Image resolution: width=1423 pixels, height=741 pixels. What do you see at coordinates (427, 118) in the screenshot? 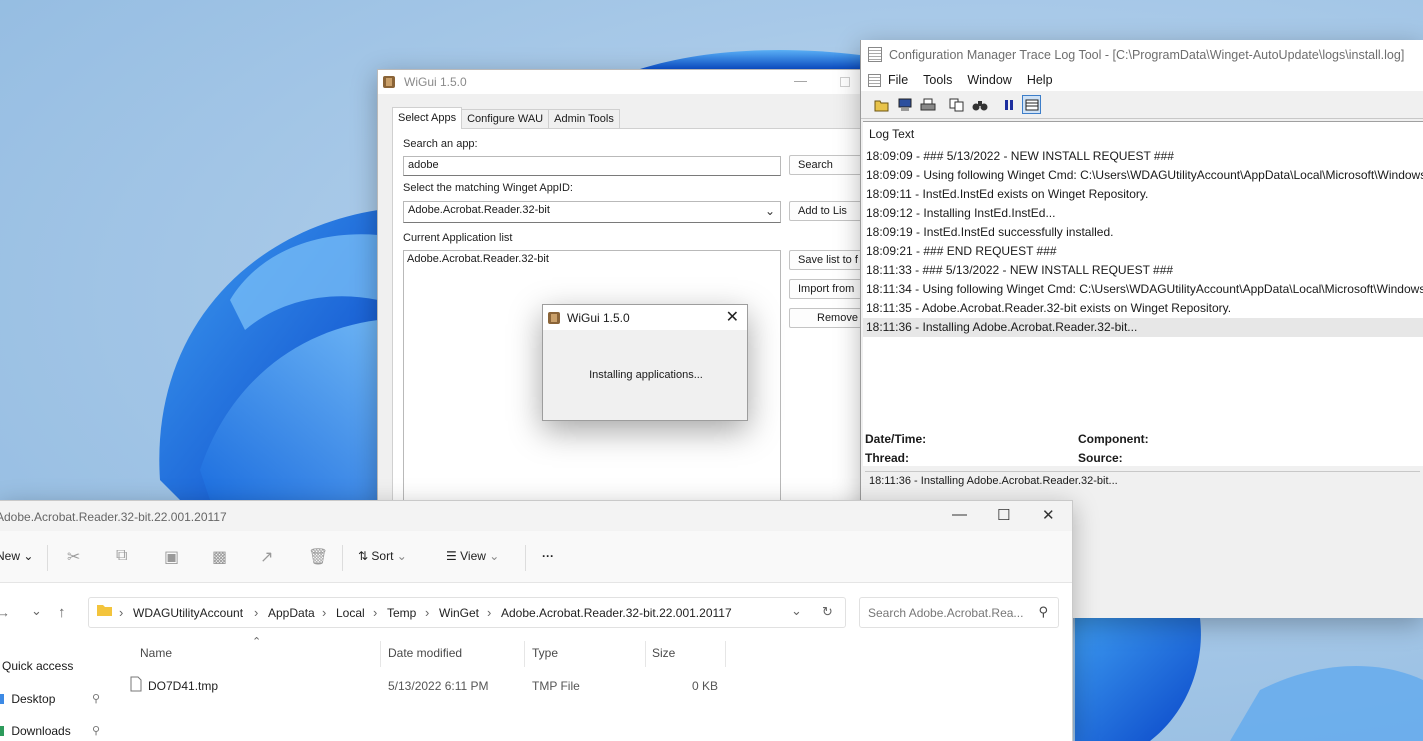
I see `tab-select-apps: Select Apps` at bounding box center [427, 118].